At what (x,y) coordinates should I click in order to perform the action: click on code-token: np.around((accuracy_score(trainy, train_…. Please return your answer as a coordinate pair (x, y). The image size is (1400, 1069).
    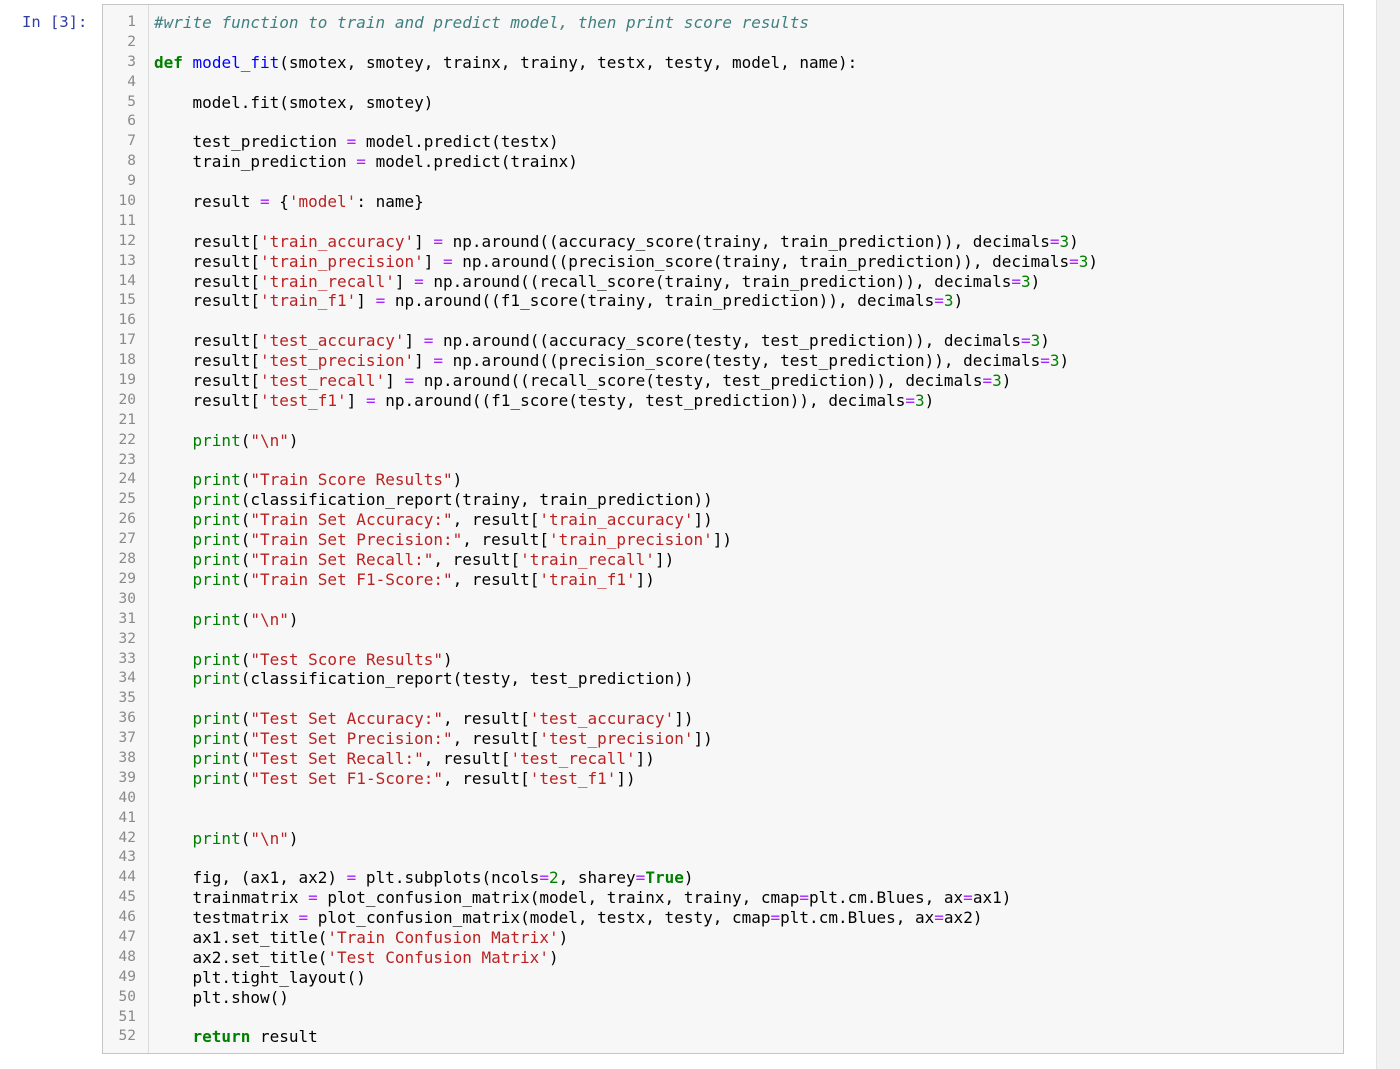
    Looking at the image, I should click on (746, 241).